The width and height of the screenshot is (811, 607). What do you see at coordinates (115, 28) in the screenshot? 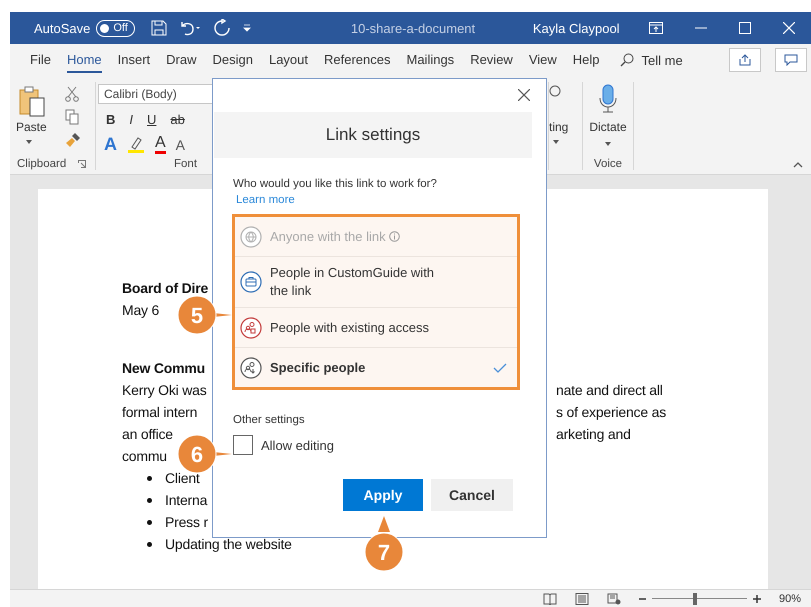
I see `autosave-toggle: Off` at bounding box center [115, 28].